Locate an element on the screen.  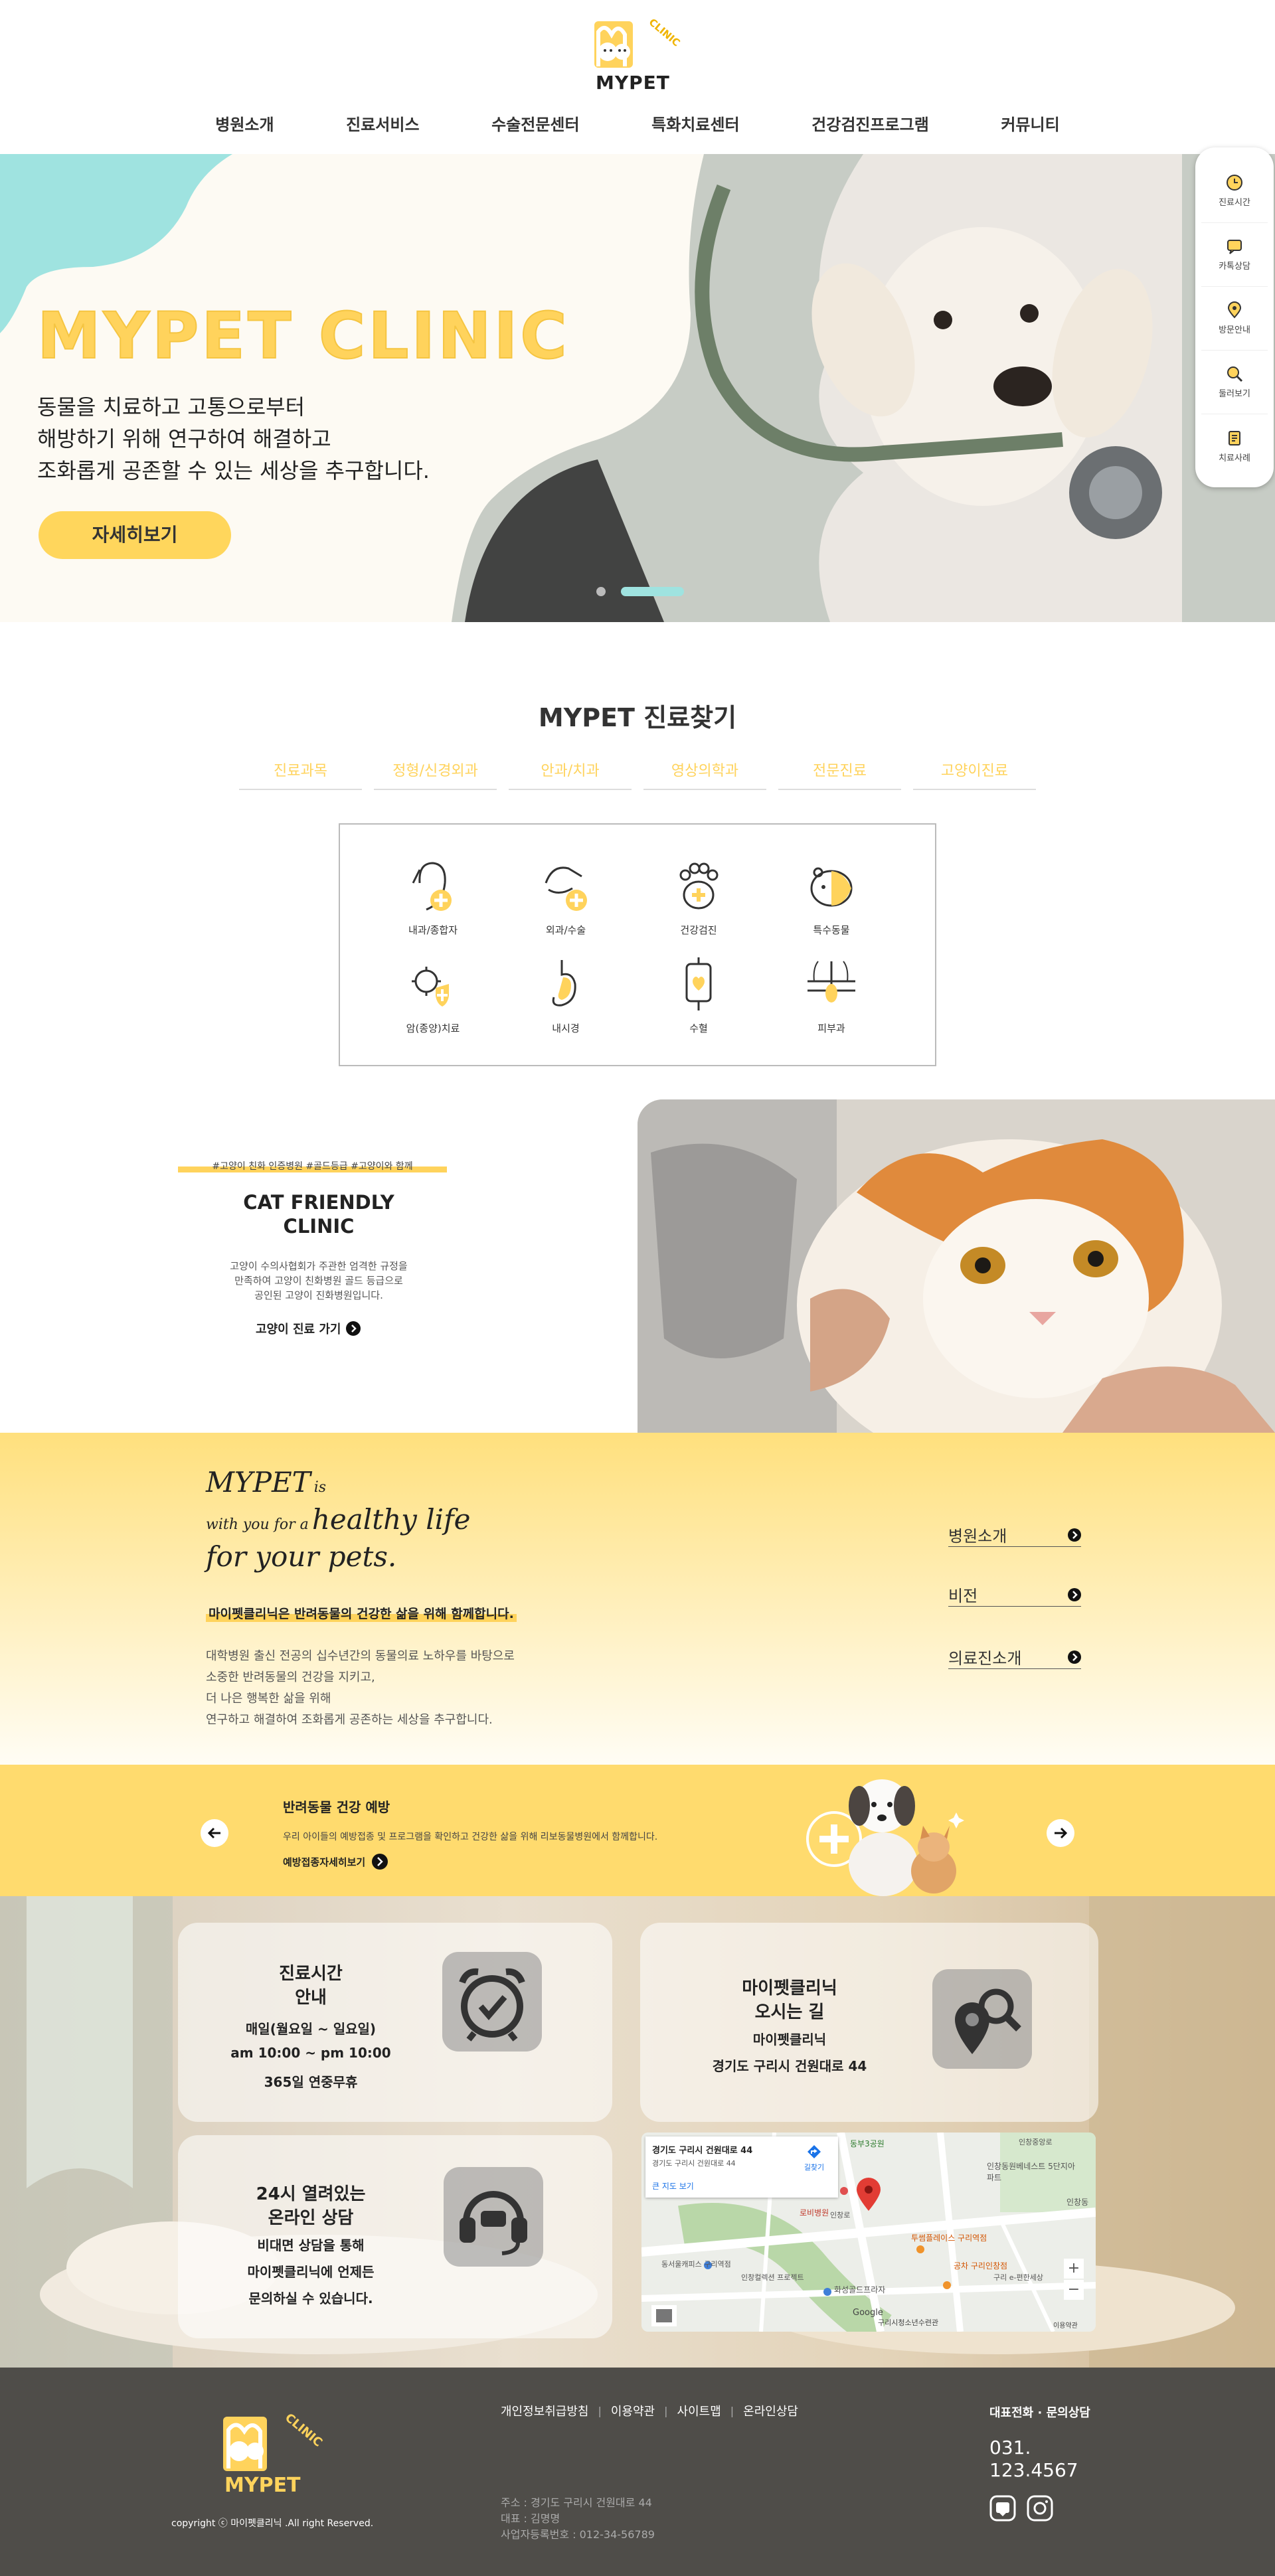
about-brand: MYPET is located at coordinates (258, 1482).